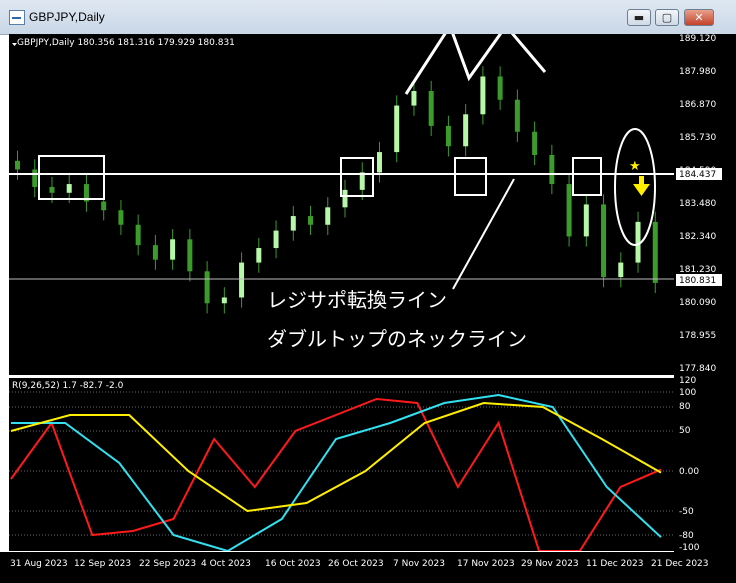 This screenshot has width=736, height=583. What do you see at coordinates (486, 564) in the screenshot?
I see `time-tick: 17 Nov 2023` at bounding box center [486, 564].